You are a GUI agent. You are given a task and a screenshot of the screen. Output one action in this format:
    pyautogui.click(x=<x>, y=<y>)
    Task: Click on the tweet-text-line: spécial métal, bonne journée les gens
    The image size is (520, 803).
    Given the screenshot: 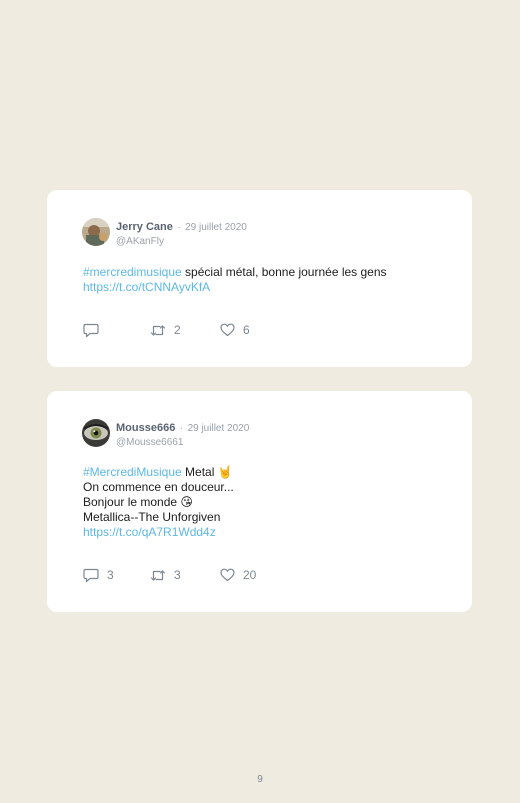 What is the action you would take?
    pyautogui.click(x=284, y=272)
    